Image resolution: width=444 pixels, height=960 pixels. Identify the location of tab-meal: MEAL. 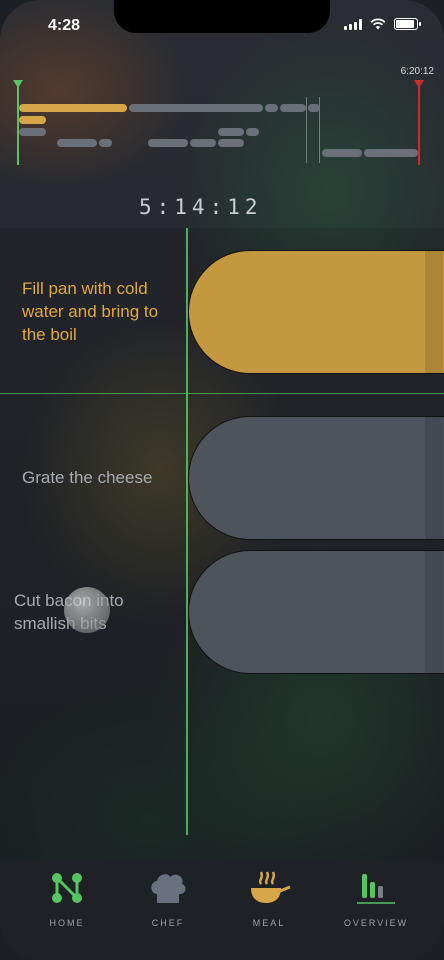
(269, 899).